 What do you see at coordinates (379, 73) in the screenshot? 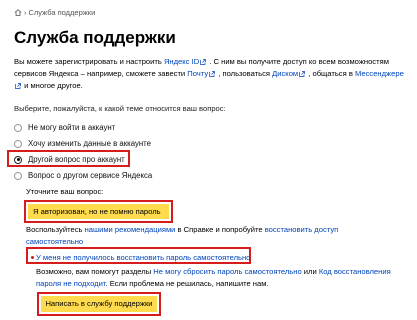
I see `messenger-link: Мессенджере` at bounding box center [379, 73].